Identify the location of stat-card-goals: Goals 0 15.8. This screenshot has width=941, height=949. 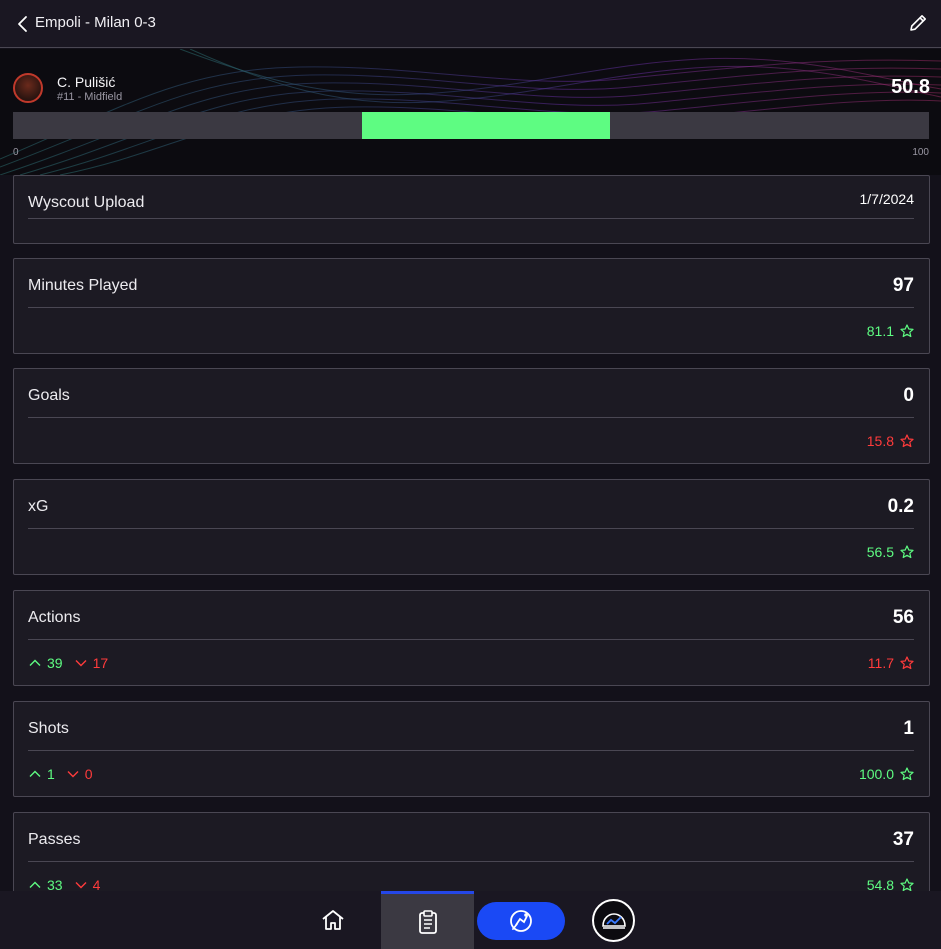
(471, 416).